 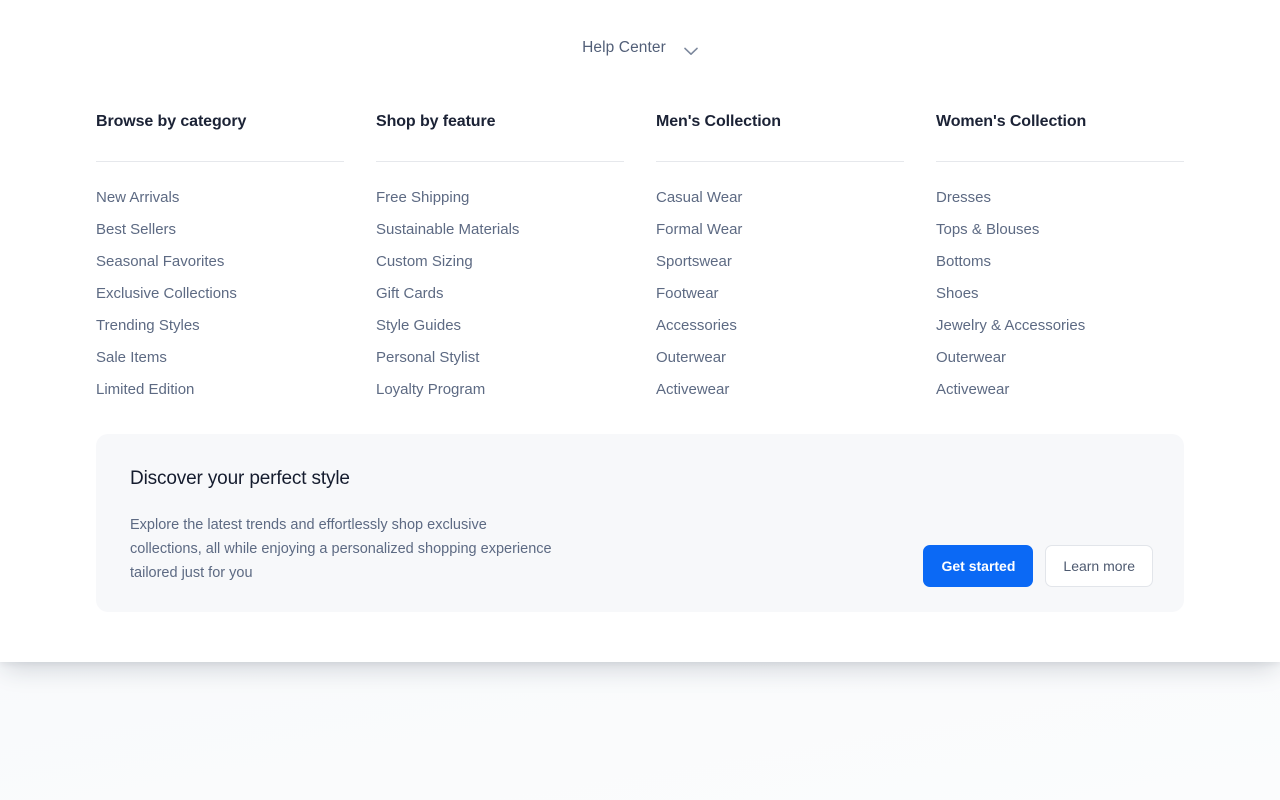 I want to click on list-item: Accessories, so click(x=780, y=326).